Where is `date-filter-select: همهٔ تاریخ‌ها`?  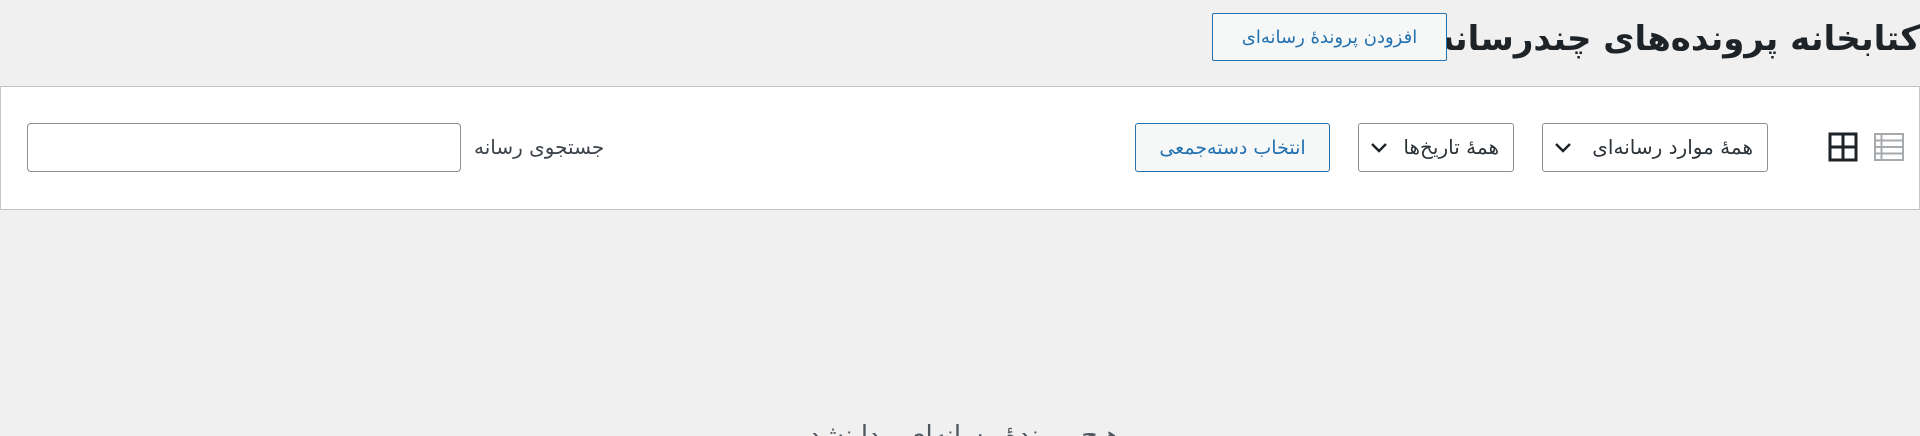
date-filter-select: همهٔ تاریخ‌ها is located at coordinates (1436, 147).